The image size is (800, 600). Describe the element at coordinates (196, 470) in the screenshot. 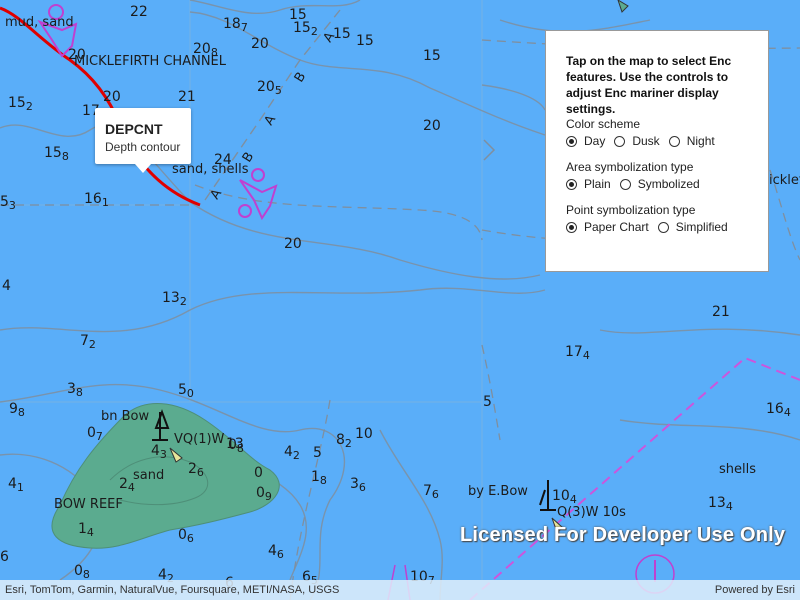

I see `sounding-label: 26` at that location.